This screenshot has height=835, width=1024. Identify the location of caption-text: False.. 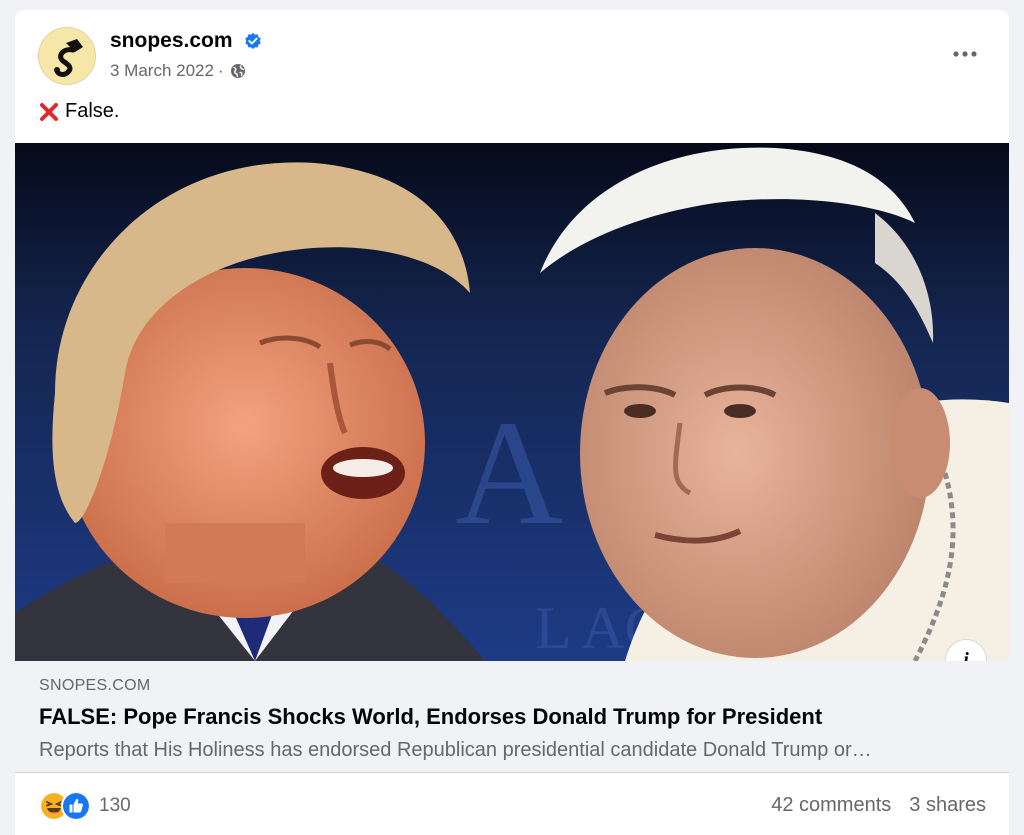
(92, 111).